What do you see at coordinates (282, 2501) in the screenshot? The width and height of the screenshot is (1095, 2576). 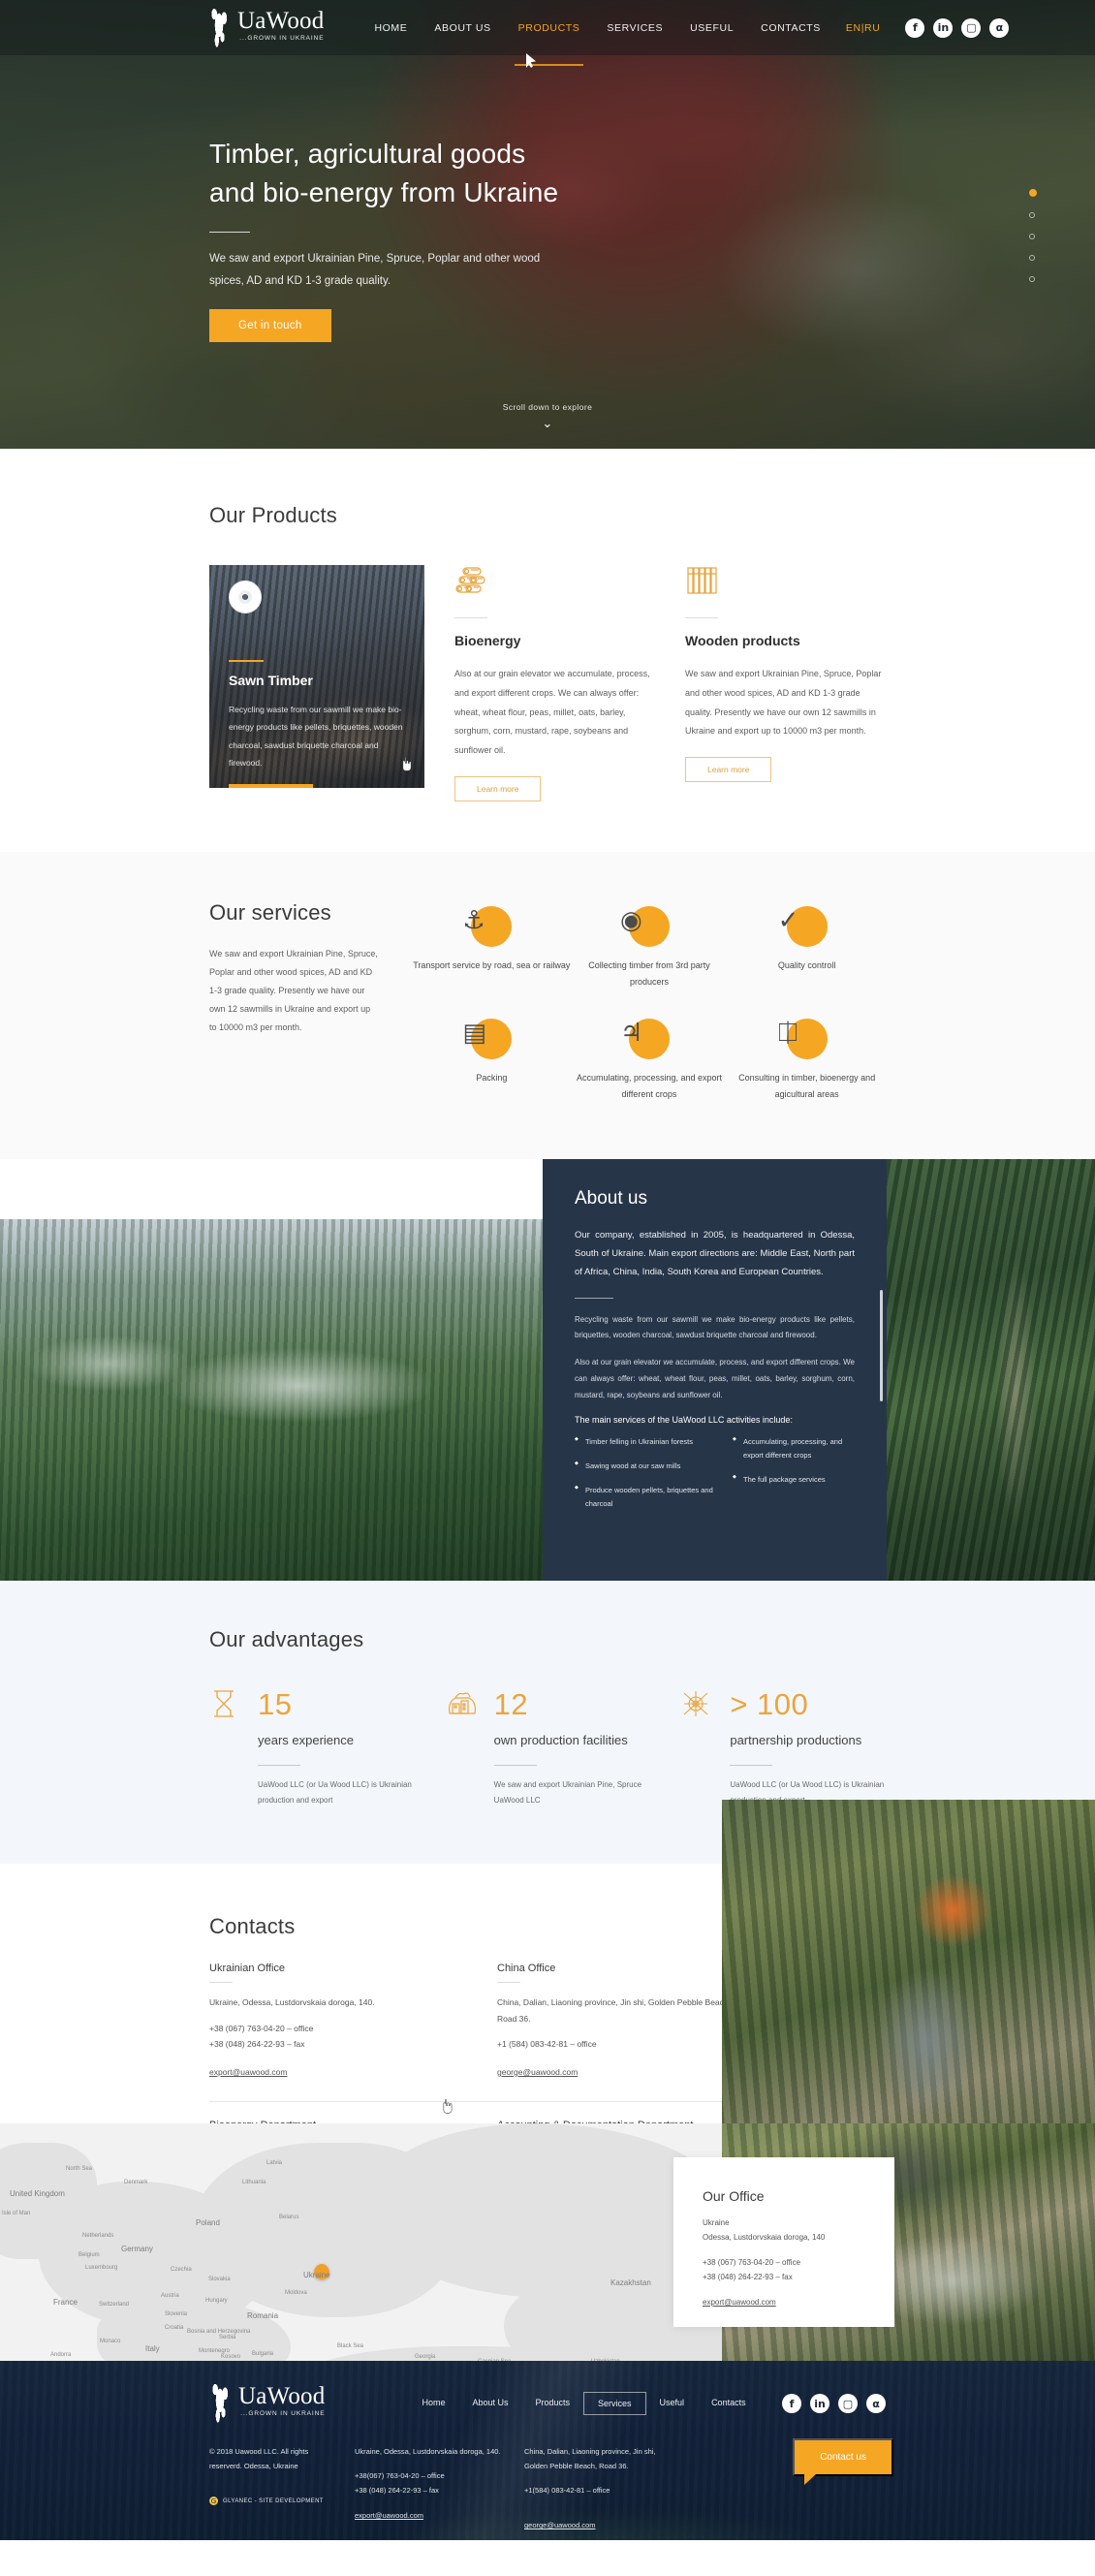 I see `developer-credit: G GLYANEC - SITE DEVELOPMENT` at bounding box center [282, 2501].